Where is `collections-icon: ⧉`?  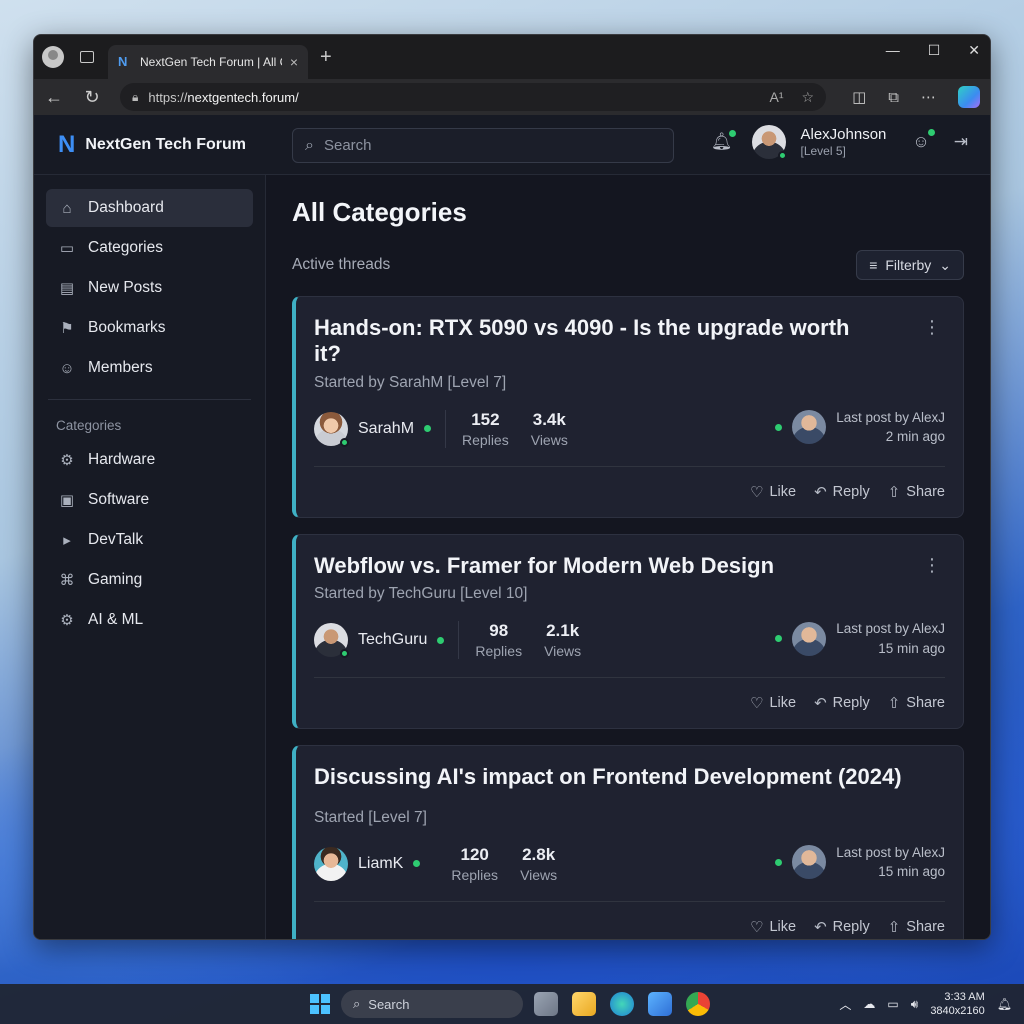
collections-icon: ⧉ is located at coordinates (893, 97).